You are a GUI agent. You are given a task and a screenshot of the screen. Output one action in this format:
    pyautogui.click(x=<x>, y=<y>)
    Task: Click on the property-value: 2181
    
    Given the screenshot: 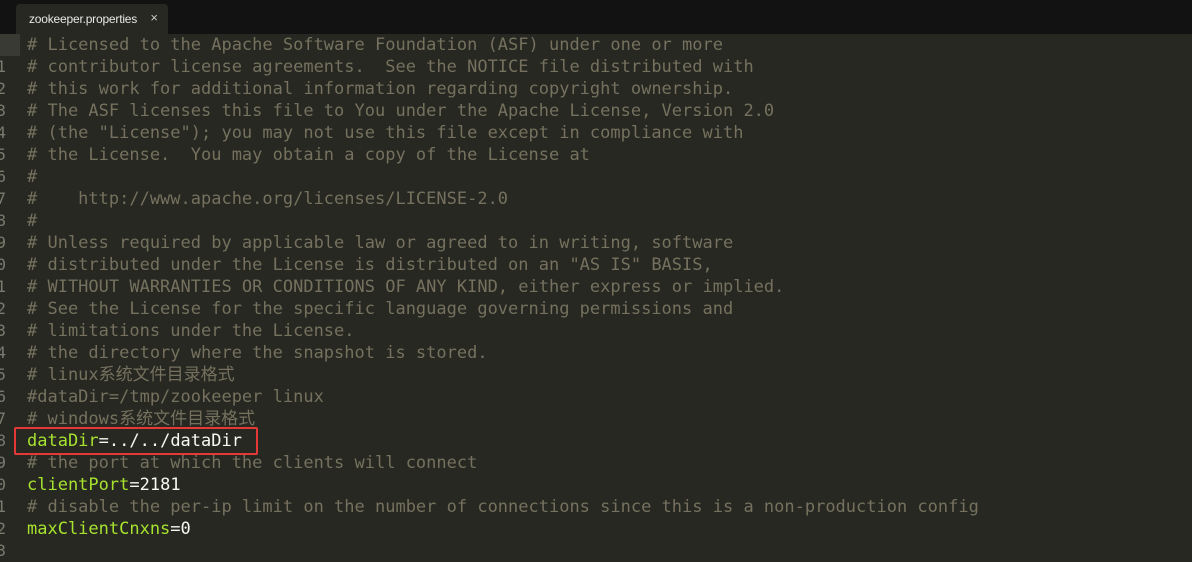 What is the action you would take?
    pyautogui.click(x=160, y=485)
    